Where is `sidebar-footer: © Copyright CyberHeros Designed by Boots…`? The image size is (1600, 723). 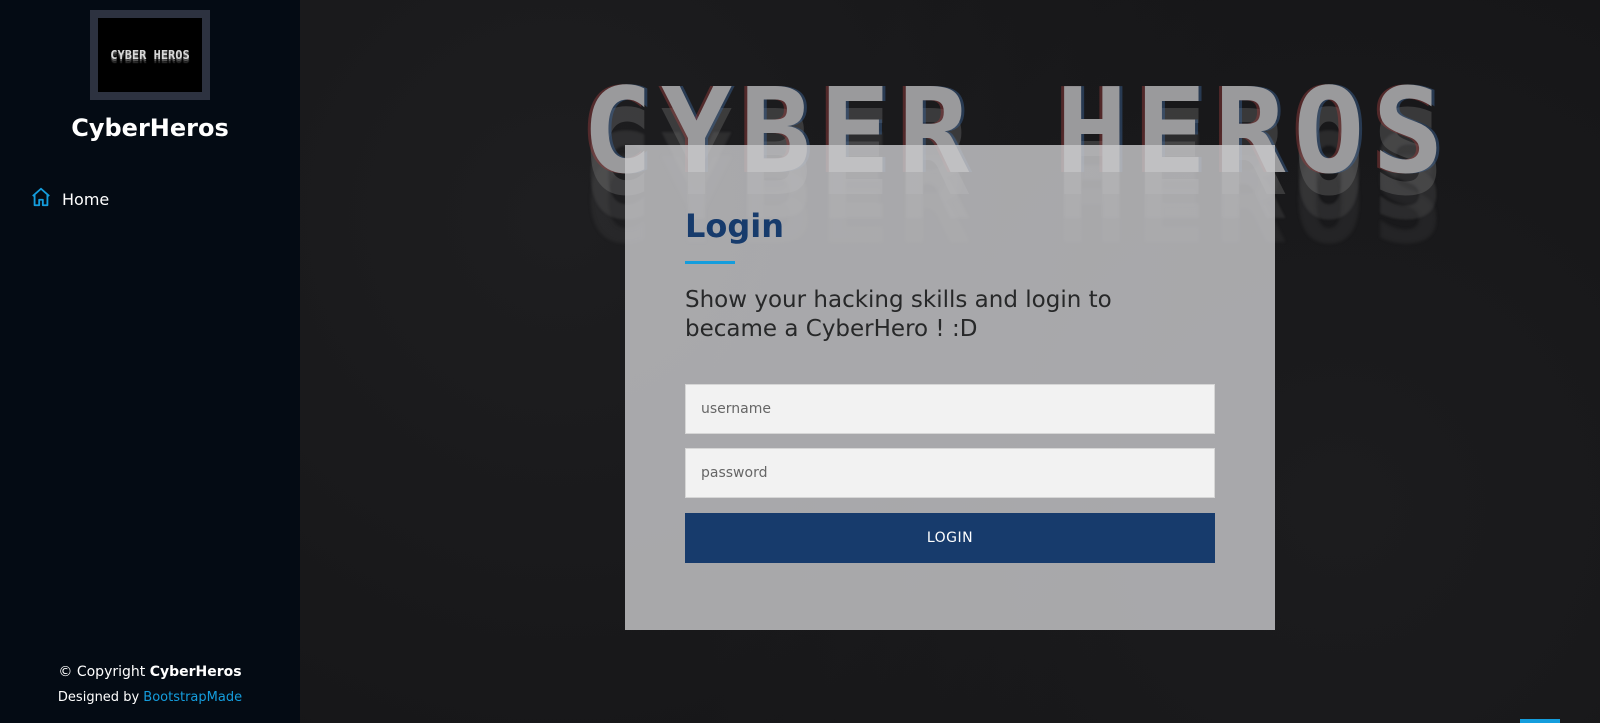
sidebar-footer: © Copyright CyberHeros Designed by Boots… is located at coordinates (150, 684).